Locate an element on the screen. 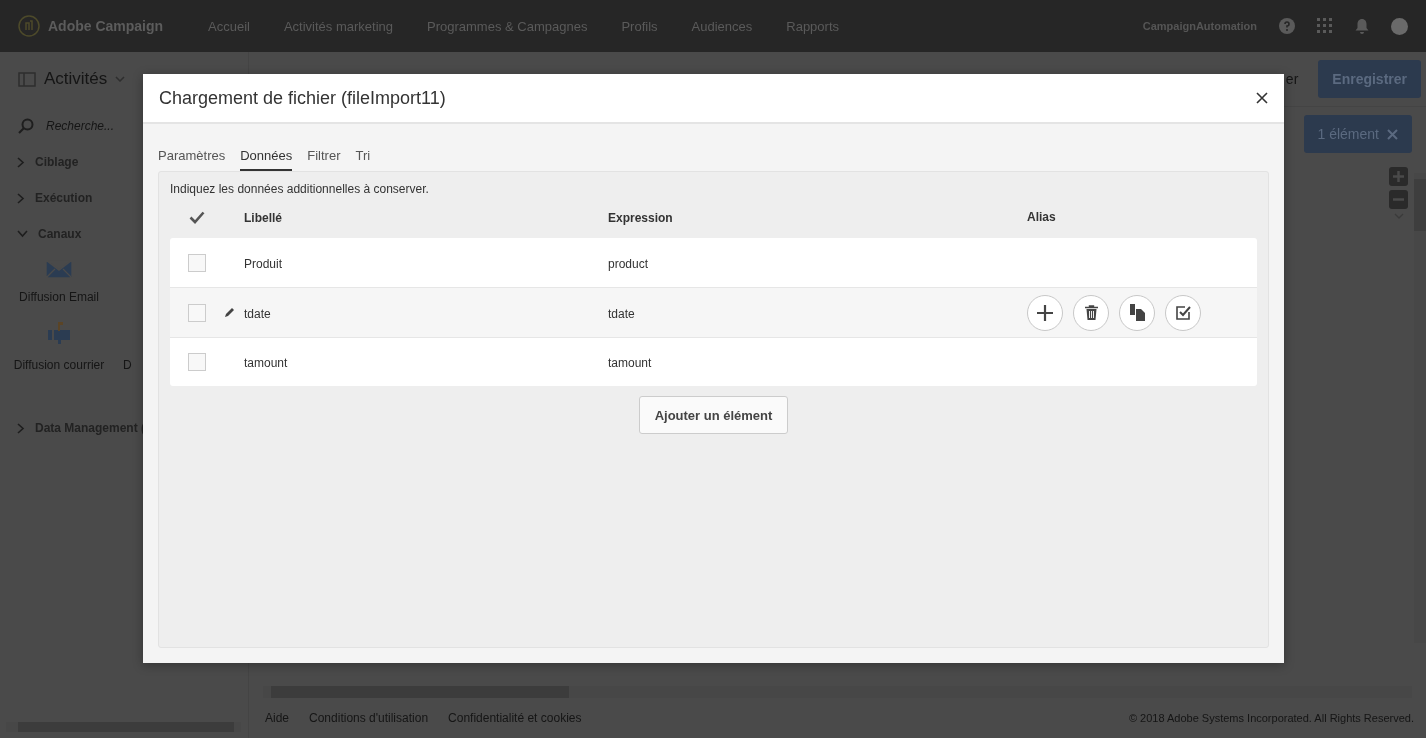 The image size is (1426, 738). column-header: Libellé is located at coordinates (263, 218).